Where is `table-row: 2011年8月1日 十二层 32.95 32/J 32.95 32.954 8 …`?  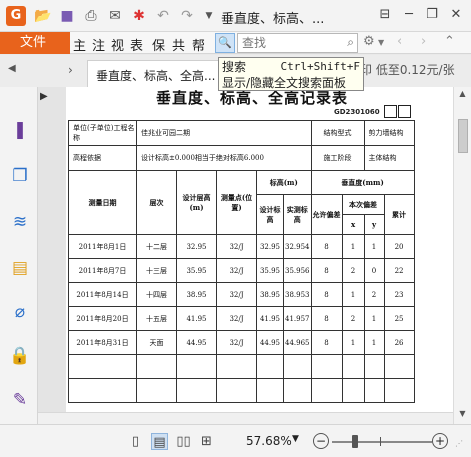 table-row: 2011年8月1日 十二层 32.95 32/J 32.95 32.954 8 … is located at coordinates (241, 246).